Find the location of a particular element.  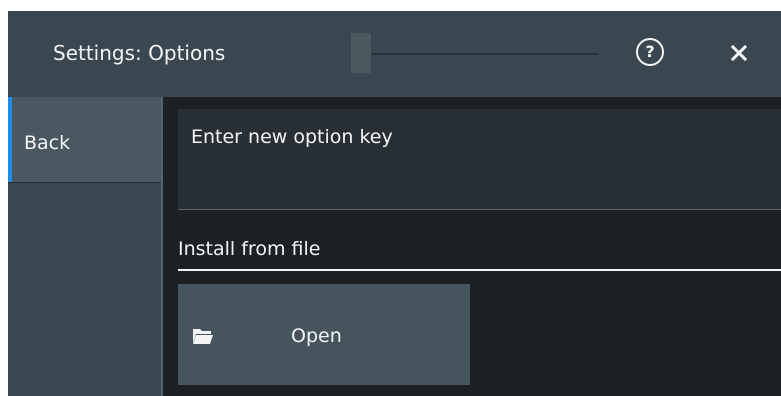

install-from-file-heading: Install from file is located at coordinates (249, 249).